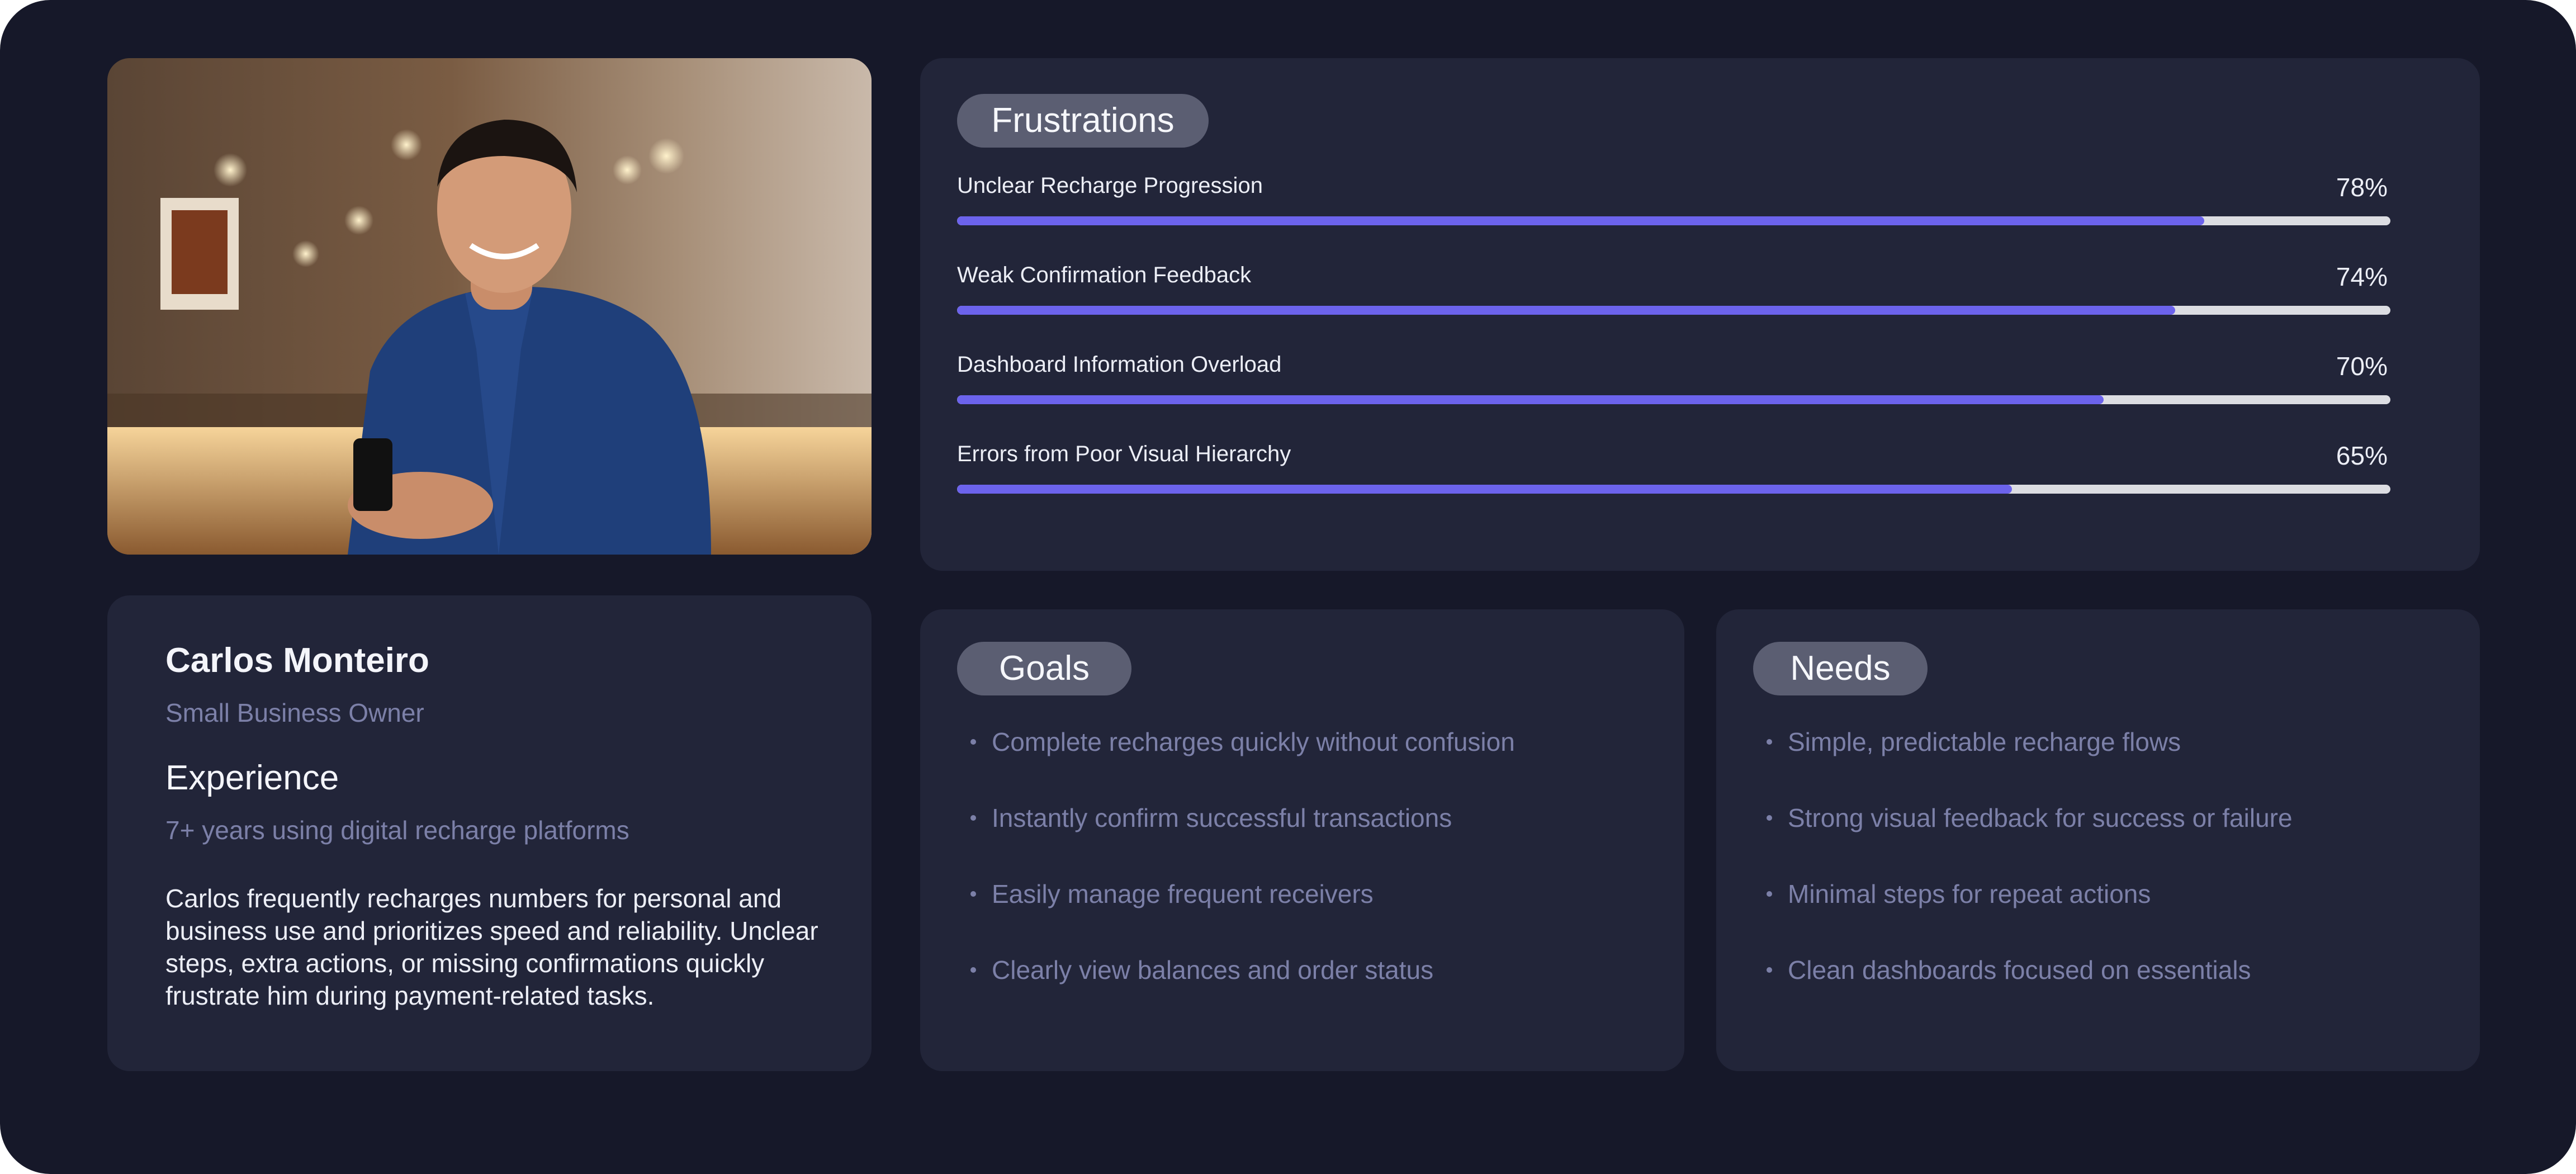  I want to click on portrait-image, so click(490, 306).